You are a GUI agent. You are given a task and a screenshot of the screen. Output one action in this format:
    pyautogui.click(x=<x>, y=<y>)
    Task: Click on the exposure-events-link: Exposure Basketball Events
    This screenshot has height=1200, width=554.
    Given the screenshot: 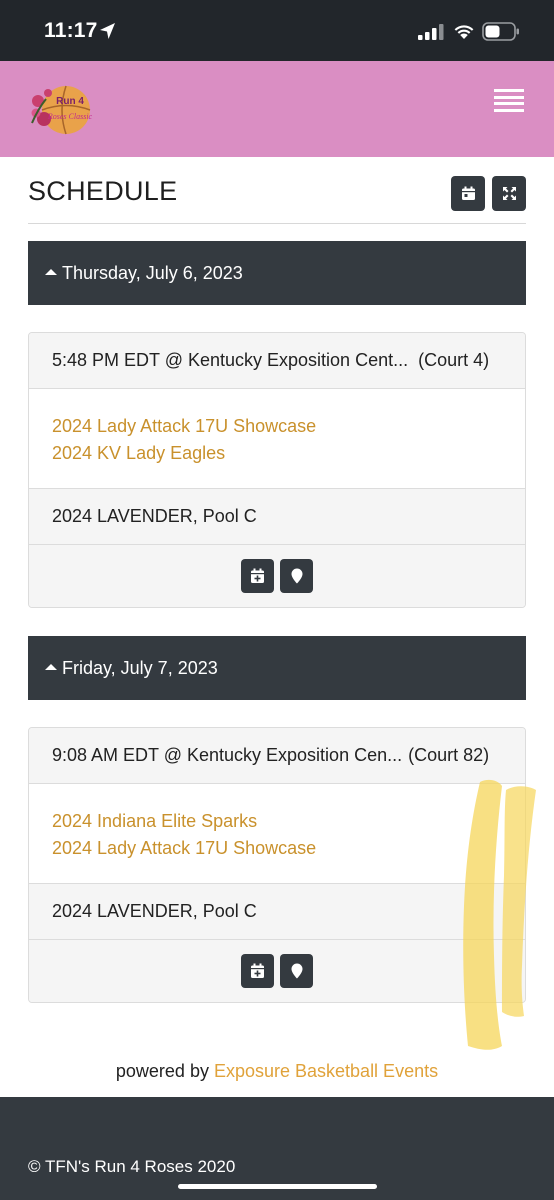 What is the action you would take?
    pyautogui.click(x=326, y=1071)
    